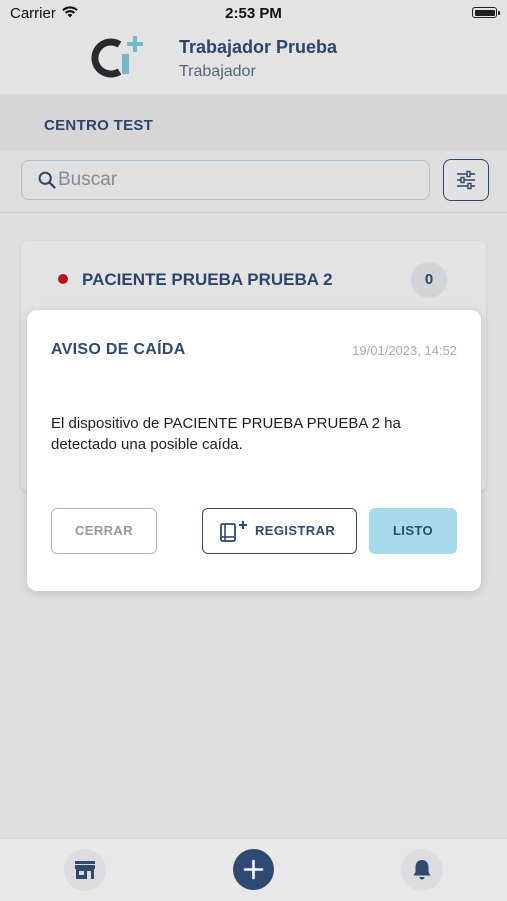 The height and width of the screenshot is (901, 507). What do you see at coordinates (404, 350) in the screenshot?
I see `dialog-timestamp: 19/01/2023, 14:52` at bounding box center [404, 350].